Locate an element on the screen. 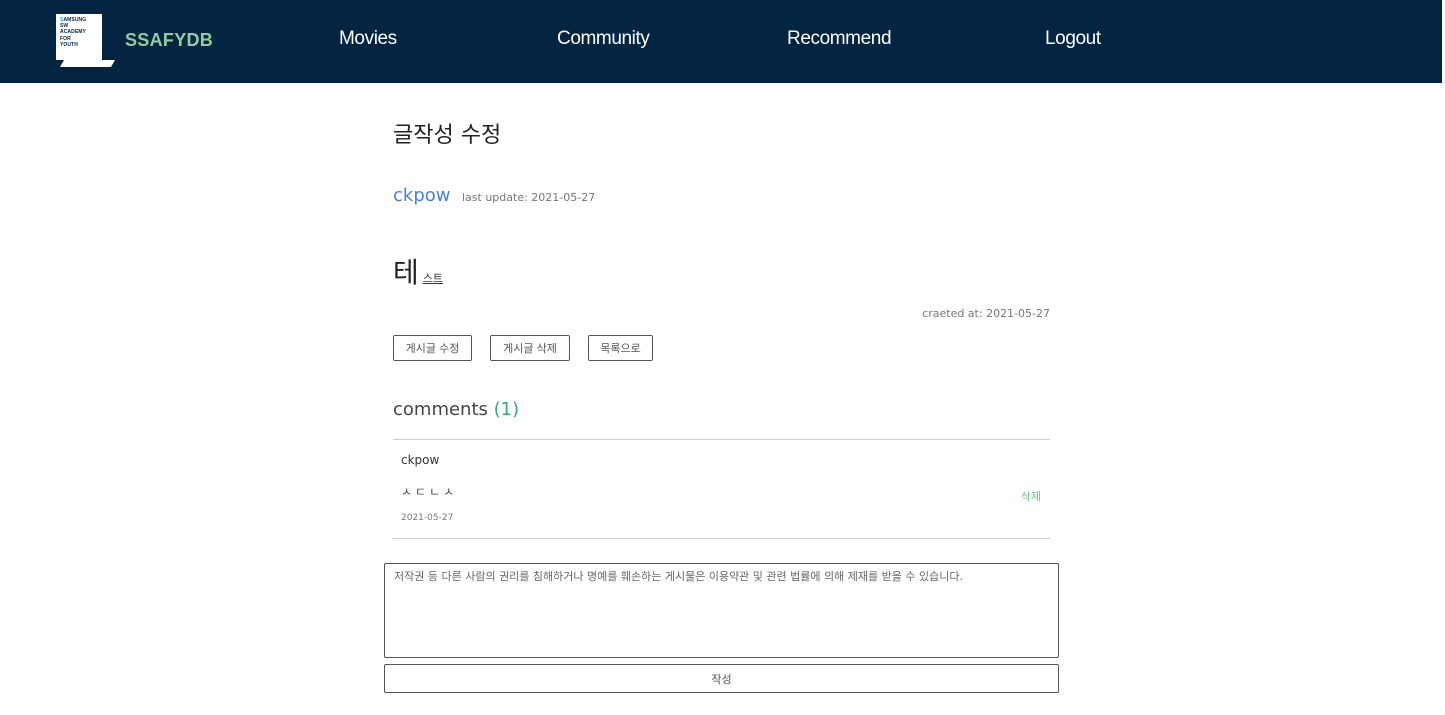 Image resolution: width=1445 pixels, height=715 pixels. logo-text: SAMSUNG SW ACADEMY FOR YOUTH is located at coordinates (73, 32).